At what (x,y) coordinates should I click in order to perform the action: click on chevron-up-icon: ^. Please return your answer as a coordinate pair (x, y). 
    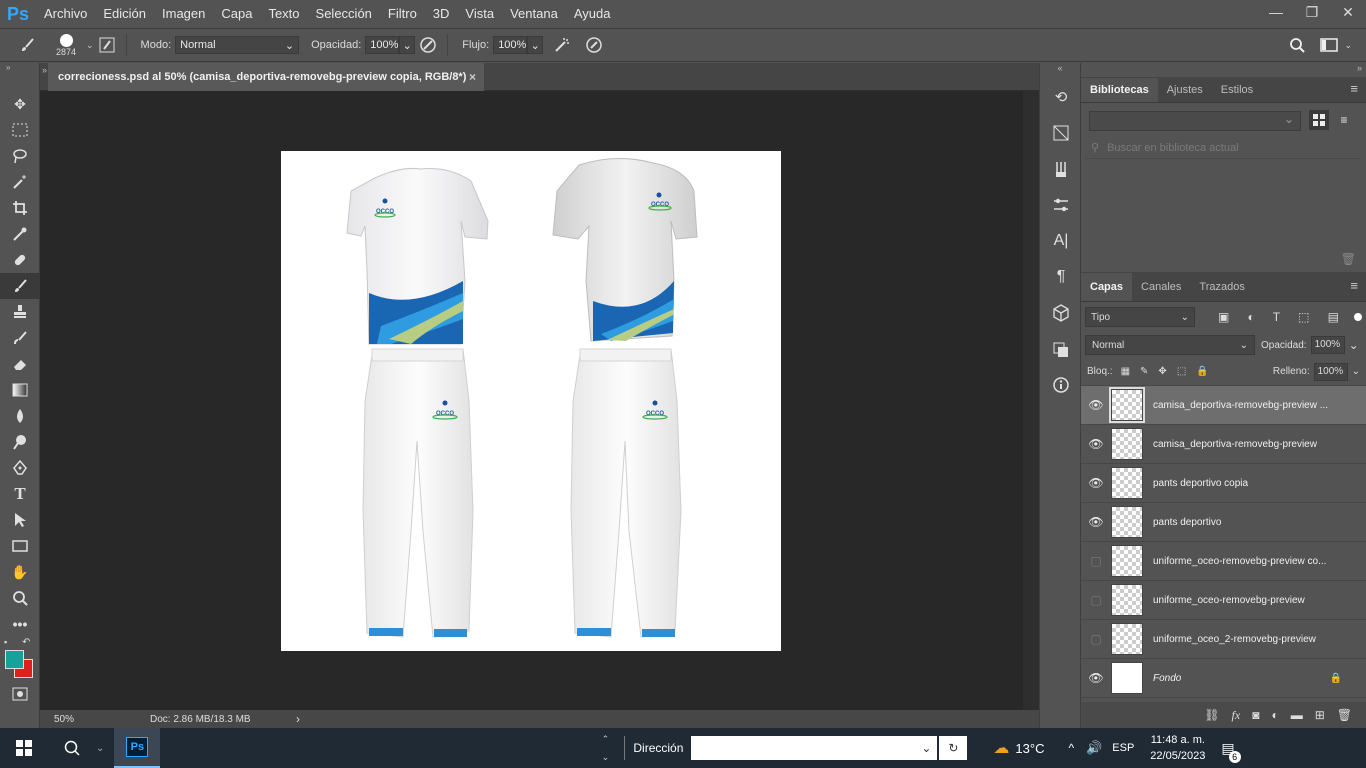
    Looking at the image, I should click on (1071, 748).